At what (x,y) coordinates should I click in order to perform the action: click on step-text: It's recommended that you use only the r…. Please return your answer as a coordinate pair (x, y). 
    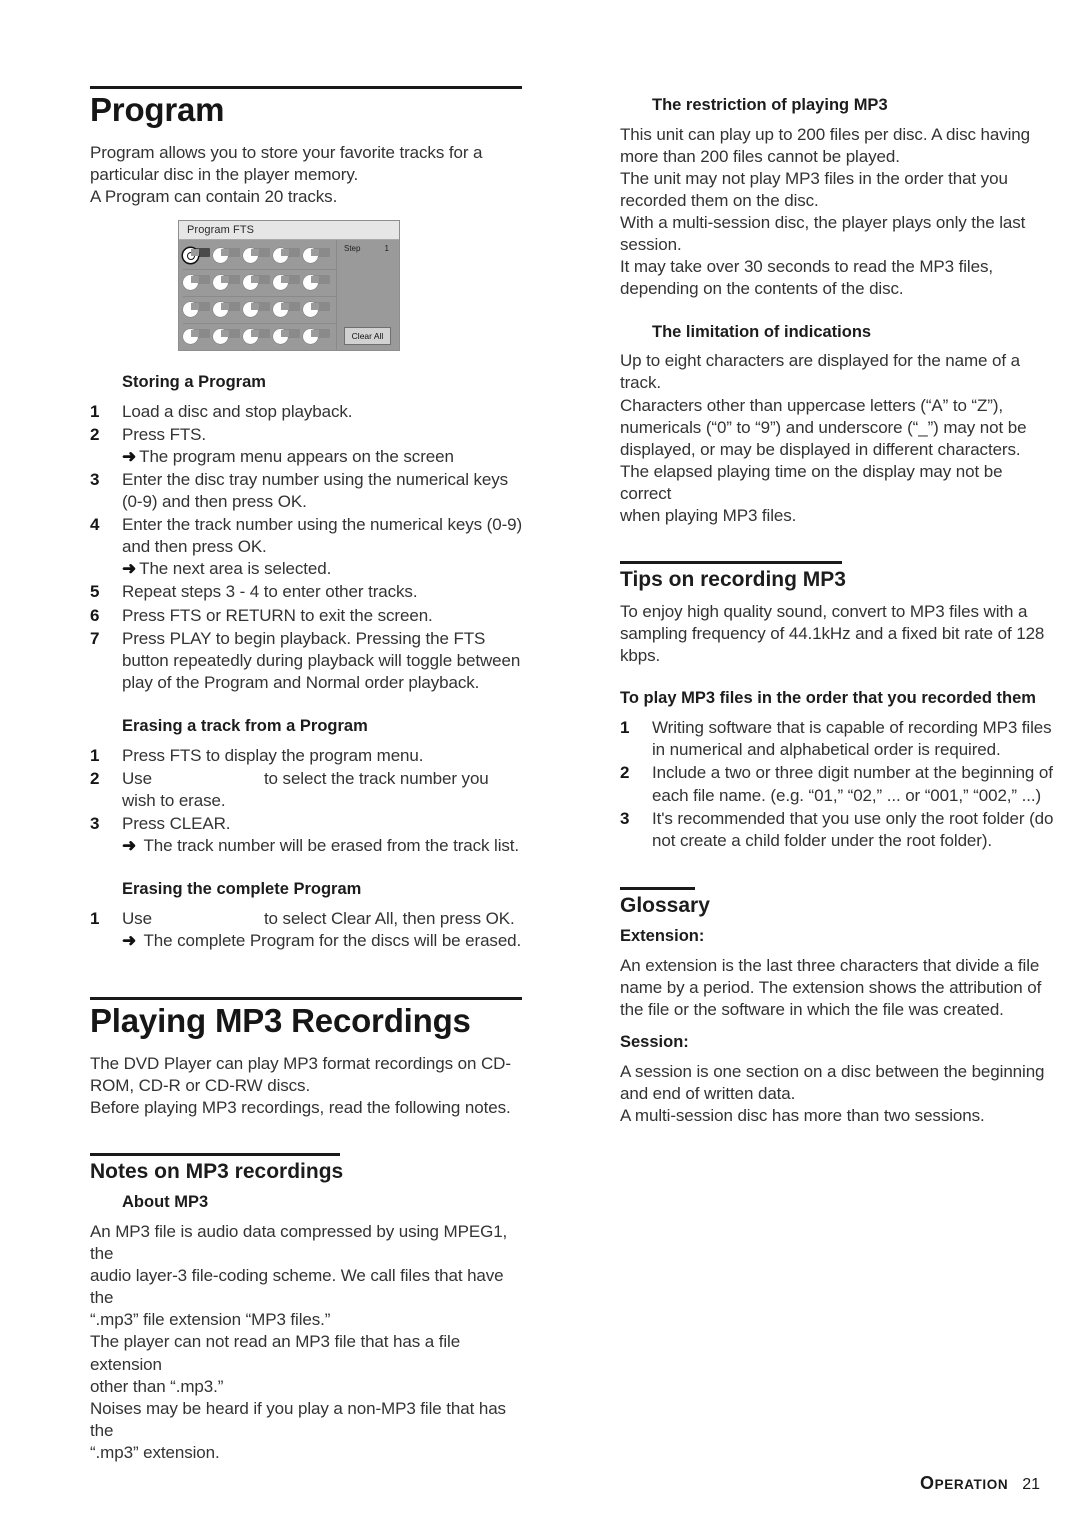
    Looking at the image, I should click on (853, 829).